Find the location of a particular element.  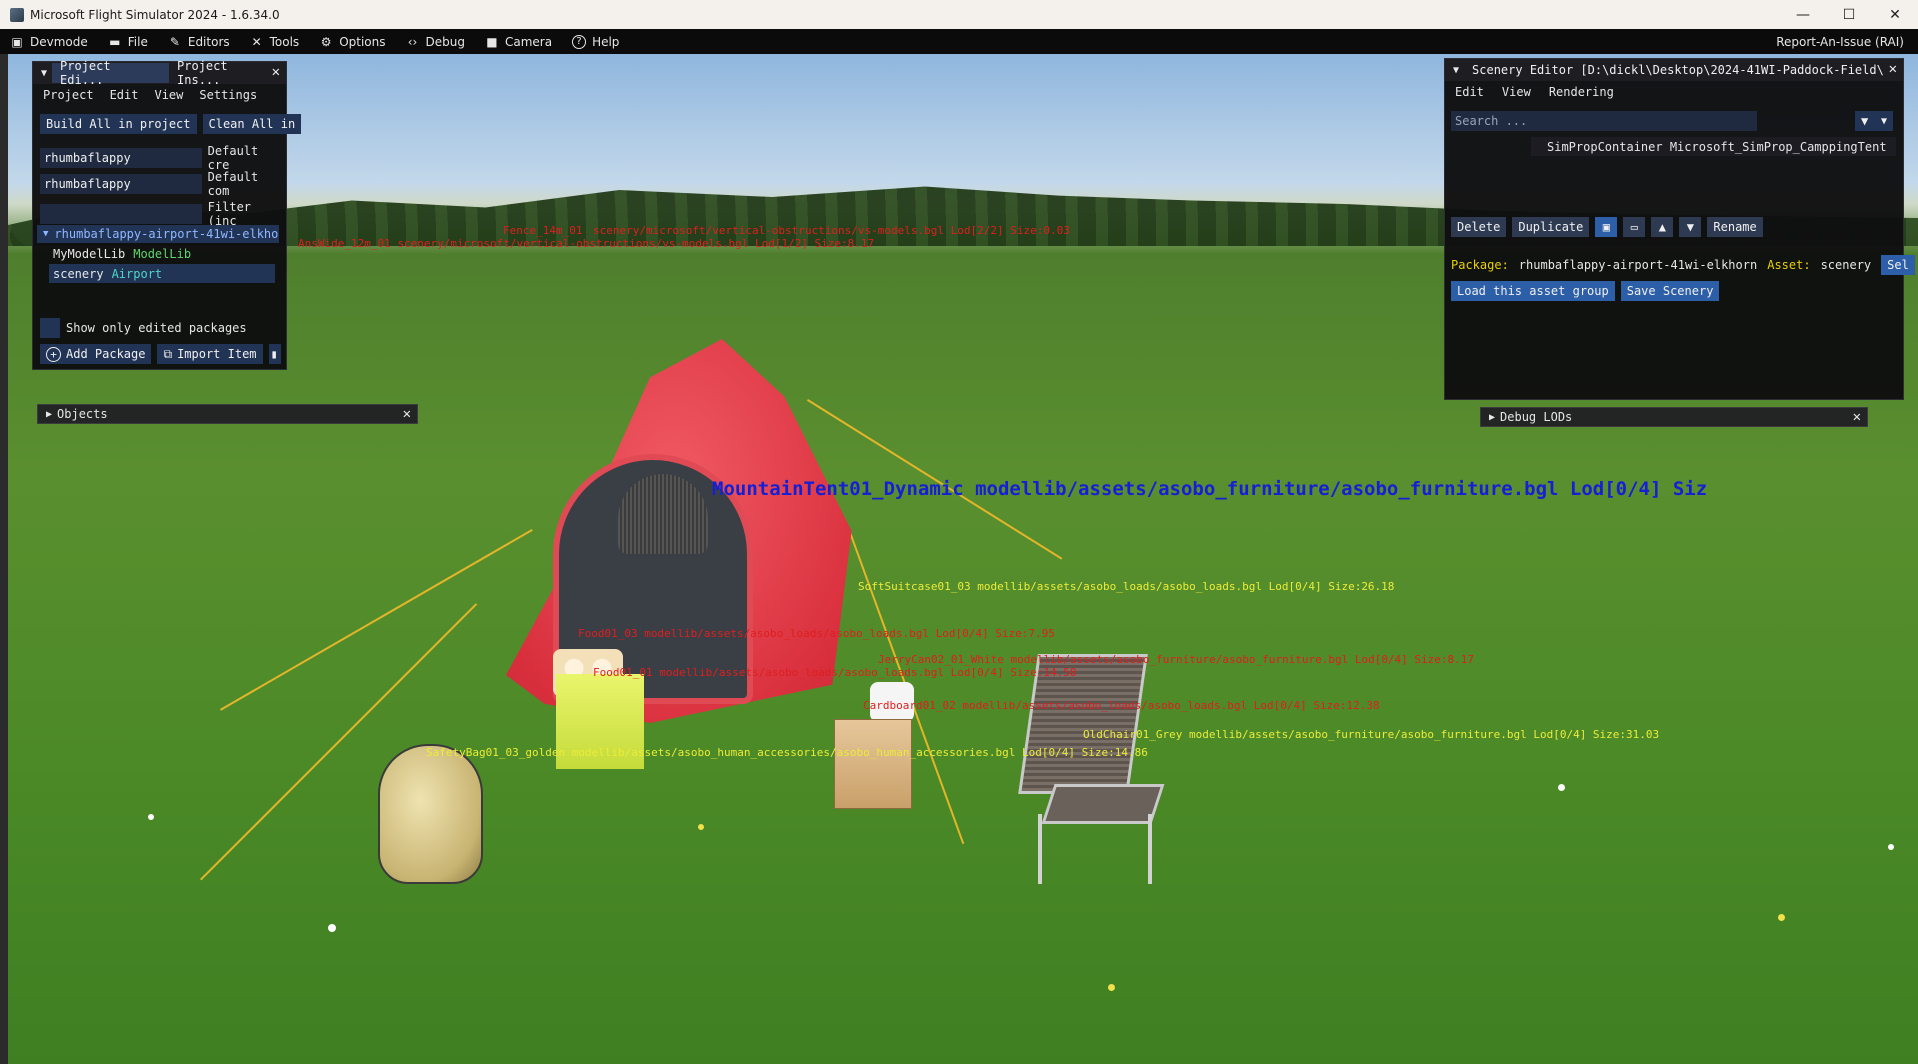

company-field: rhumbaflappy is located at coordinates (121, 184).